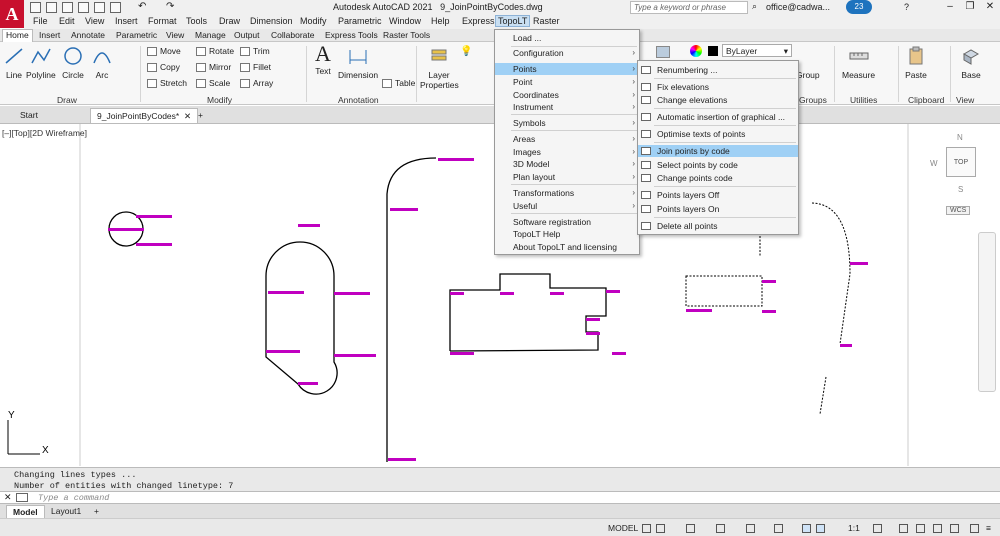  Describe the element at coordinates (567, 69) in the screenshot. I see `menu-item-points: Points ›` at that location.